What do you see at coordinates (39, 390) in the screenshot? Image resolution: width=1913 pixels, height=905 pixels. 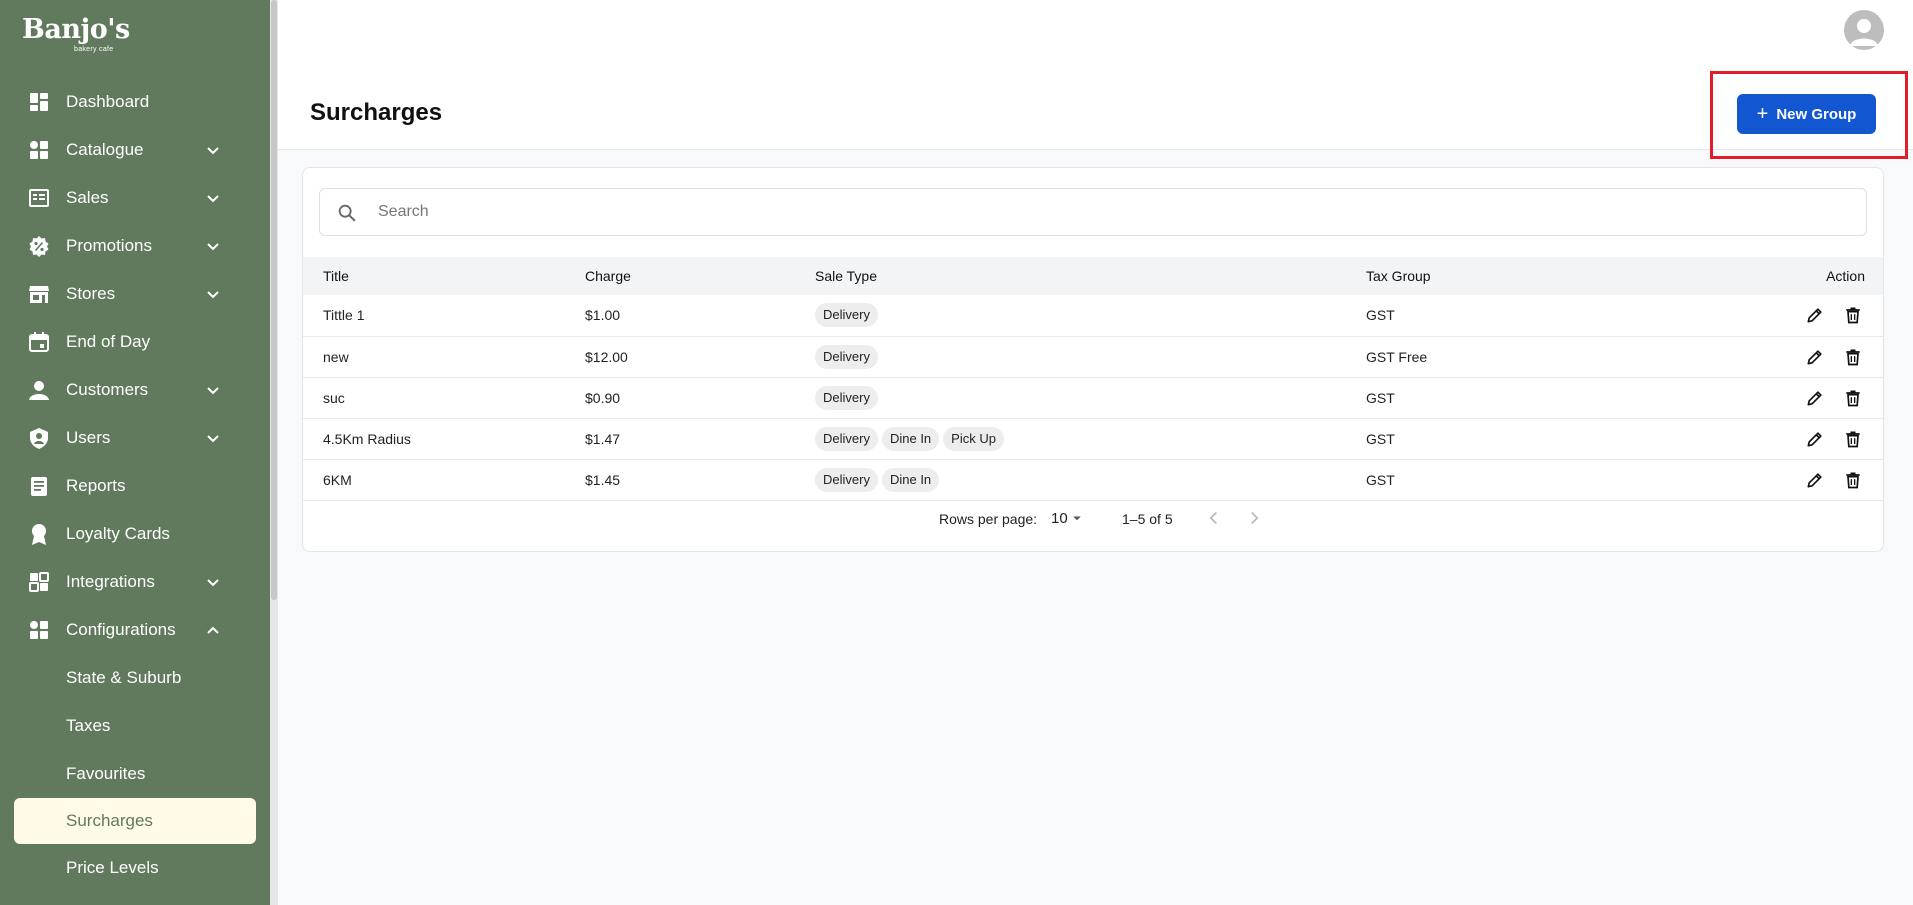 I see `person-icon` at bounding box center [39, 390].